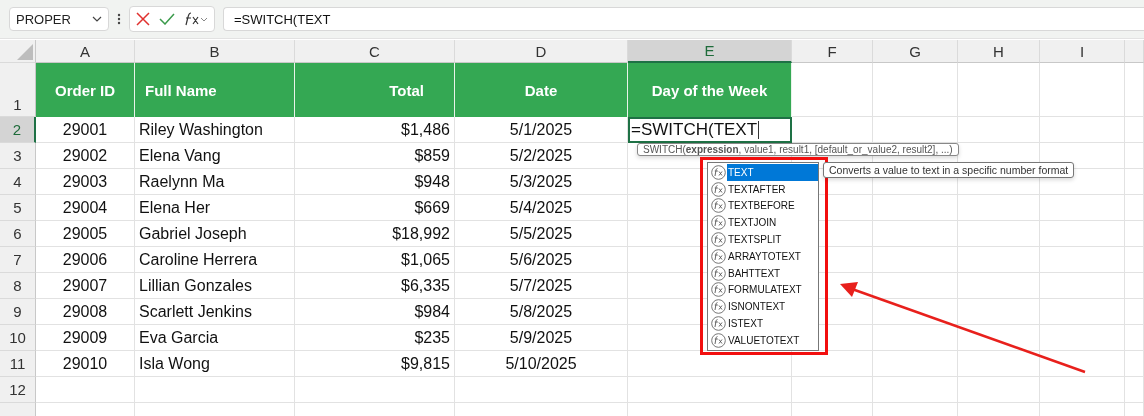 This screenshot has height=416, width=1144. Describe the element at coordinates (710, 90) in the screenshot. I see `header-cell: Day of the Week` at that location.